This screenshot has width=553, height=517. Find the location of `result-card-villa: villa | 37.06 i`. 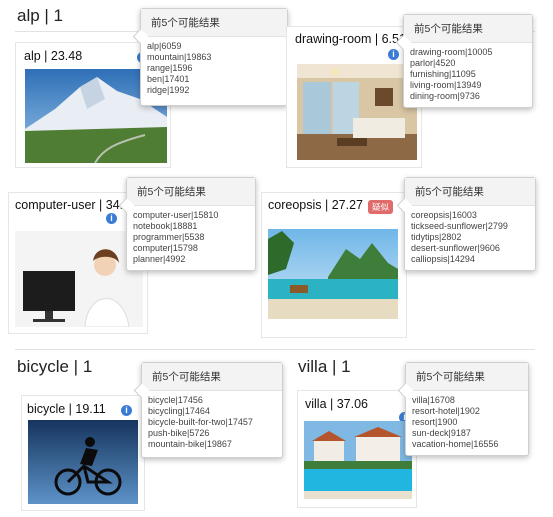

result-card-villa: villa | 37.06 i is located at coordinates (357, 449).